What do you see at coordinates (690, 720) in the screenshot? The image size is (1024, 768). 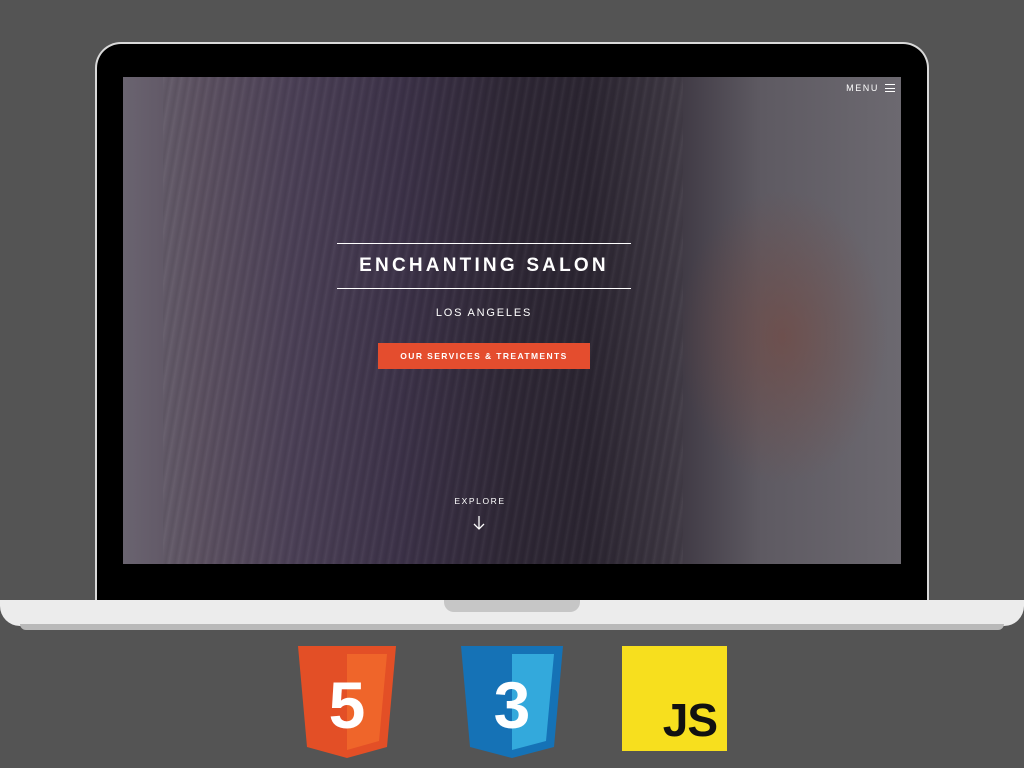 I see `js-logo-text: JS` at bounding box center [690, 720].